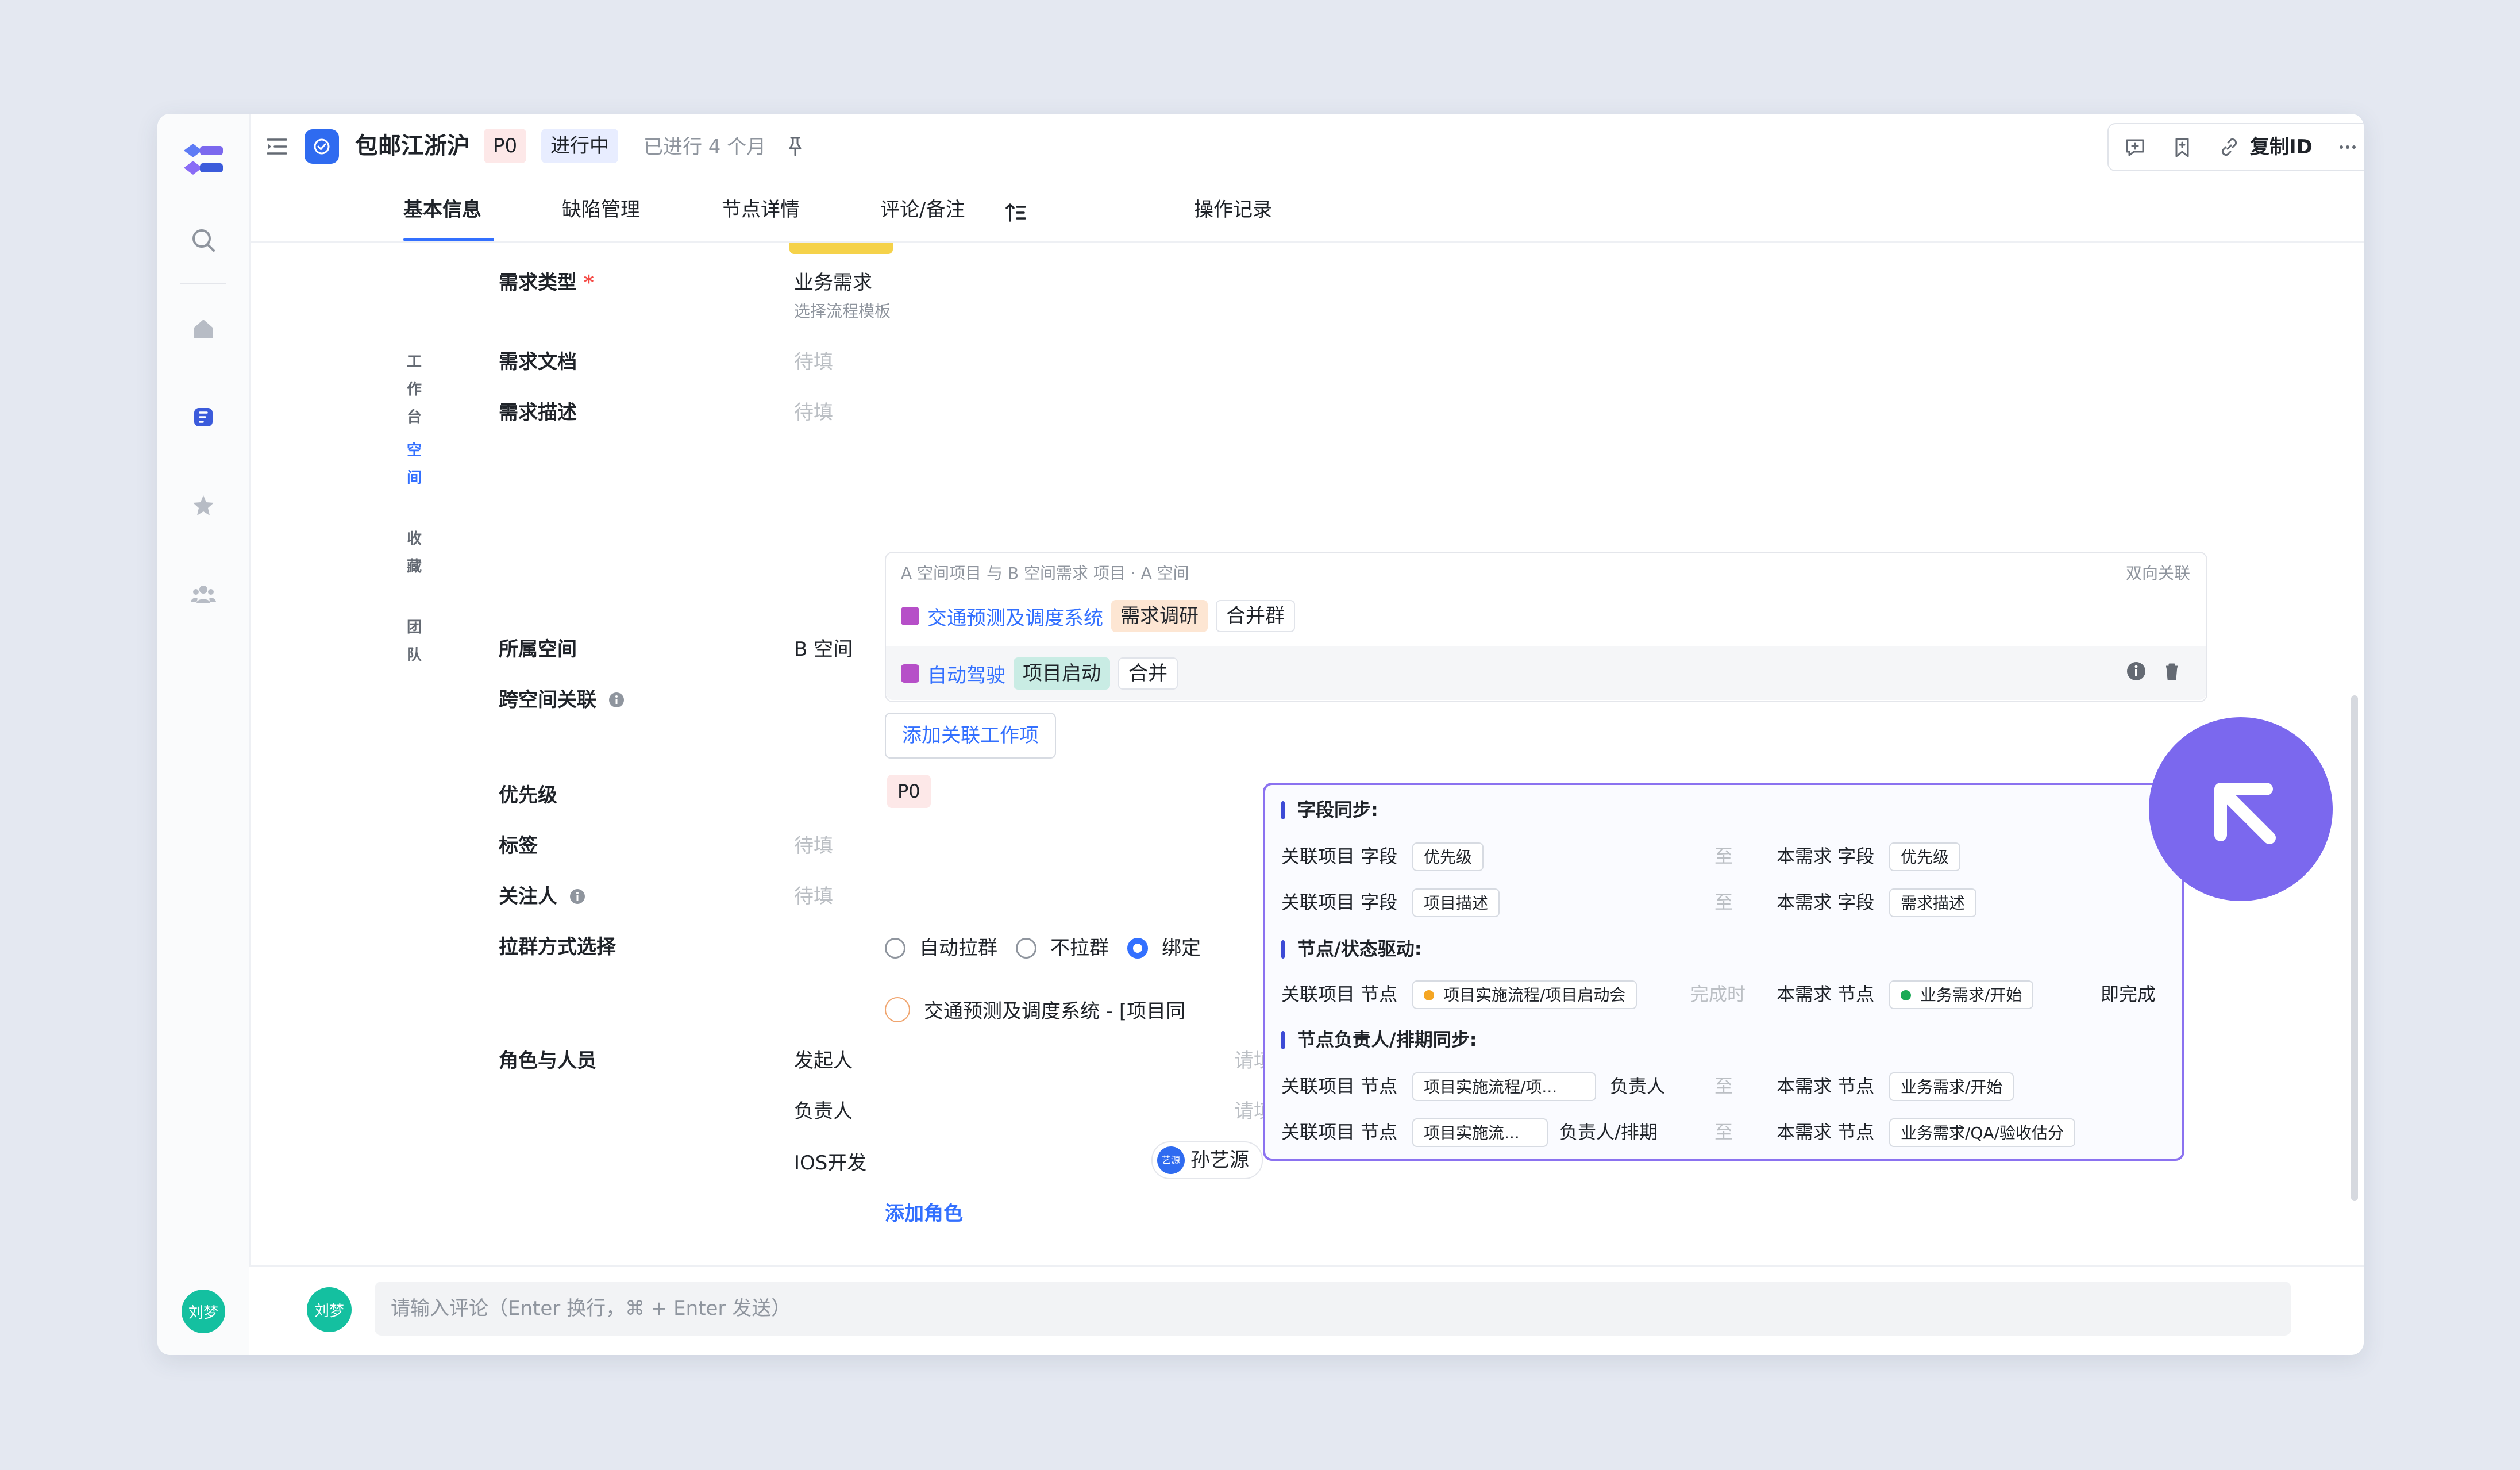 The image size is (2520, 1470). Describe the element at coordinates (1307, 211) in the screenshot. I see `tab-bar: 基本信息 缺陷管理 节点详情 评论/备注 操作记录` at that location.